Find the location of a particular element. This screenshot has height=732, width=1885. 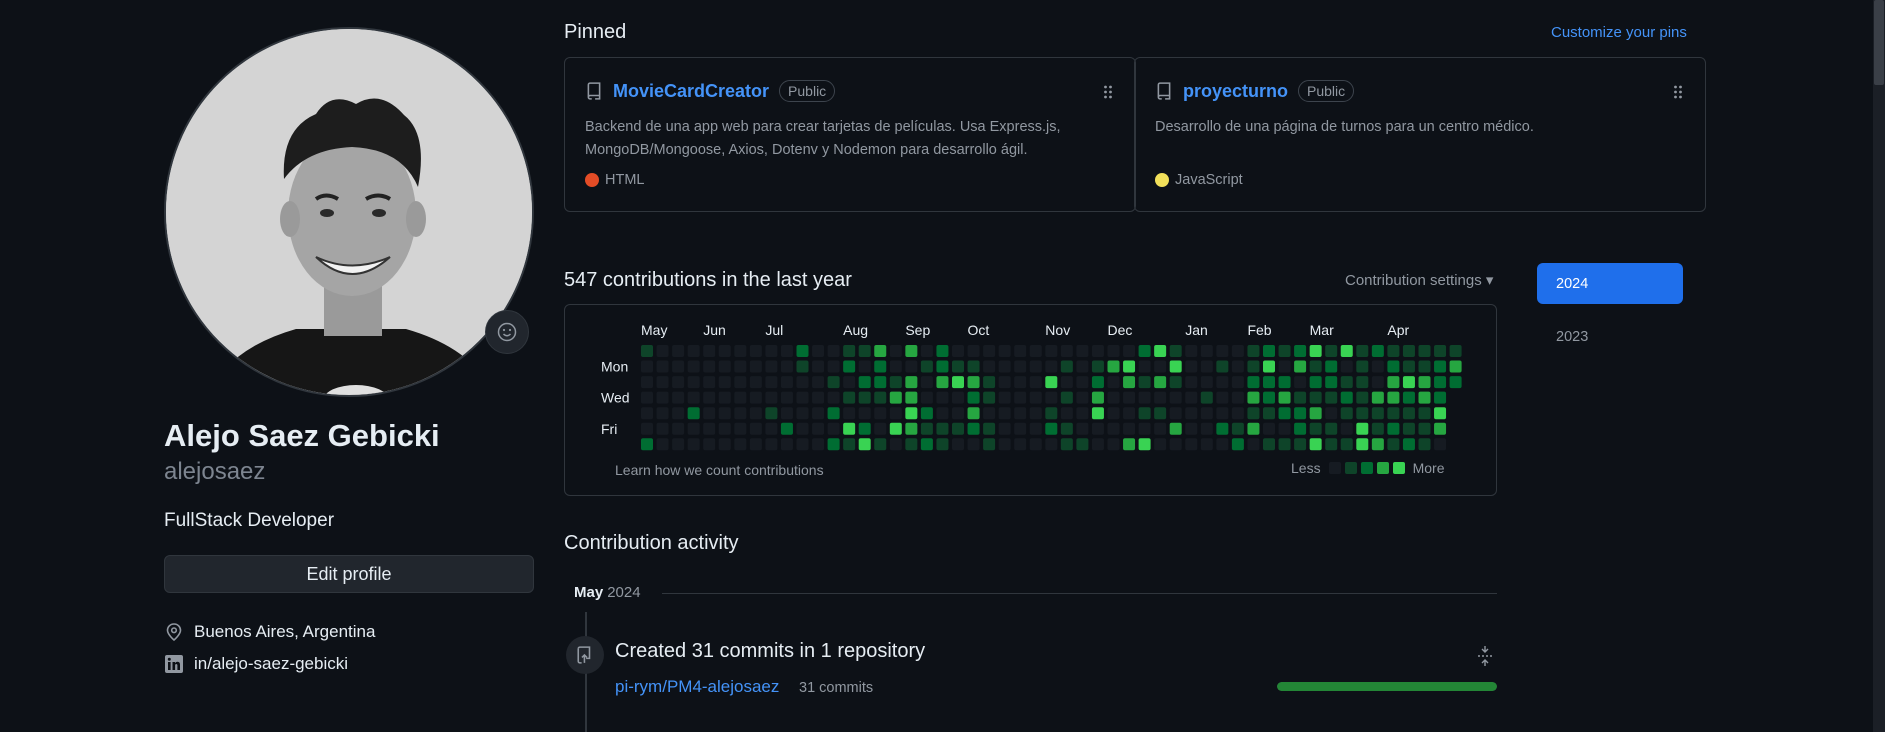

linkedin-row: in/alejo-saez-gebicki is located at coordinates (256, 664).